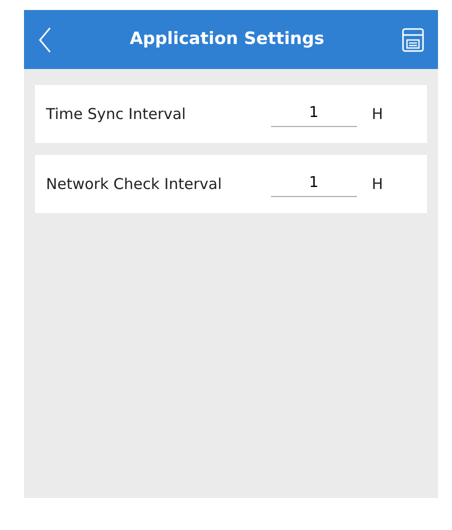 Image resolution: width=452 pixels, height=530 pixels. What do you see at coordinates (413, 40) in the screenshot?
I see `save-icon` at bounding box center [413, 40].